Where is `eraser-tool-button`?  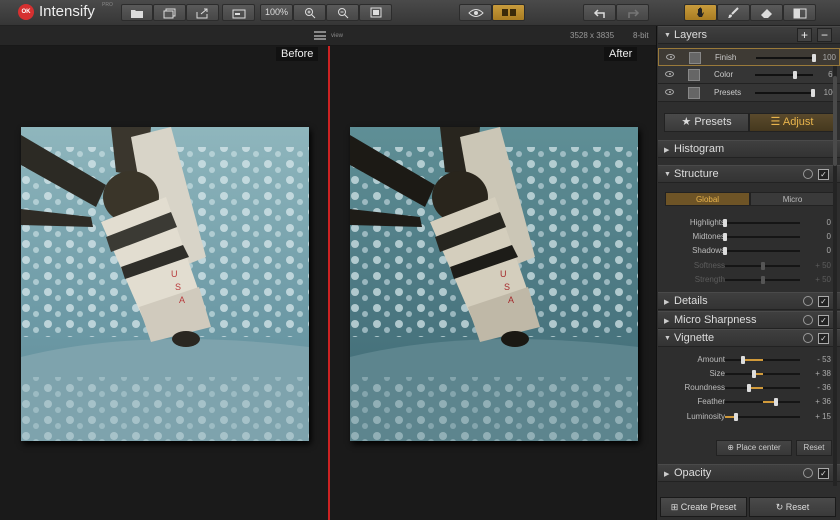
eraser-tool-button is located at coordinates (766, 12).